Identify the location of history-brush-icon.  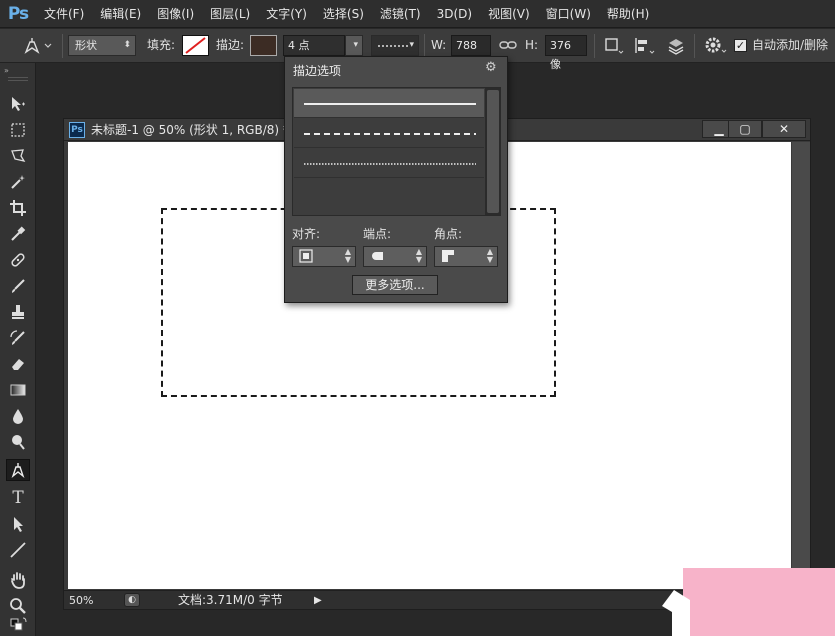
(18, 338).